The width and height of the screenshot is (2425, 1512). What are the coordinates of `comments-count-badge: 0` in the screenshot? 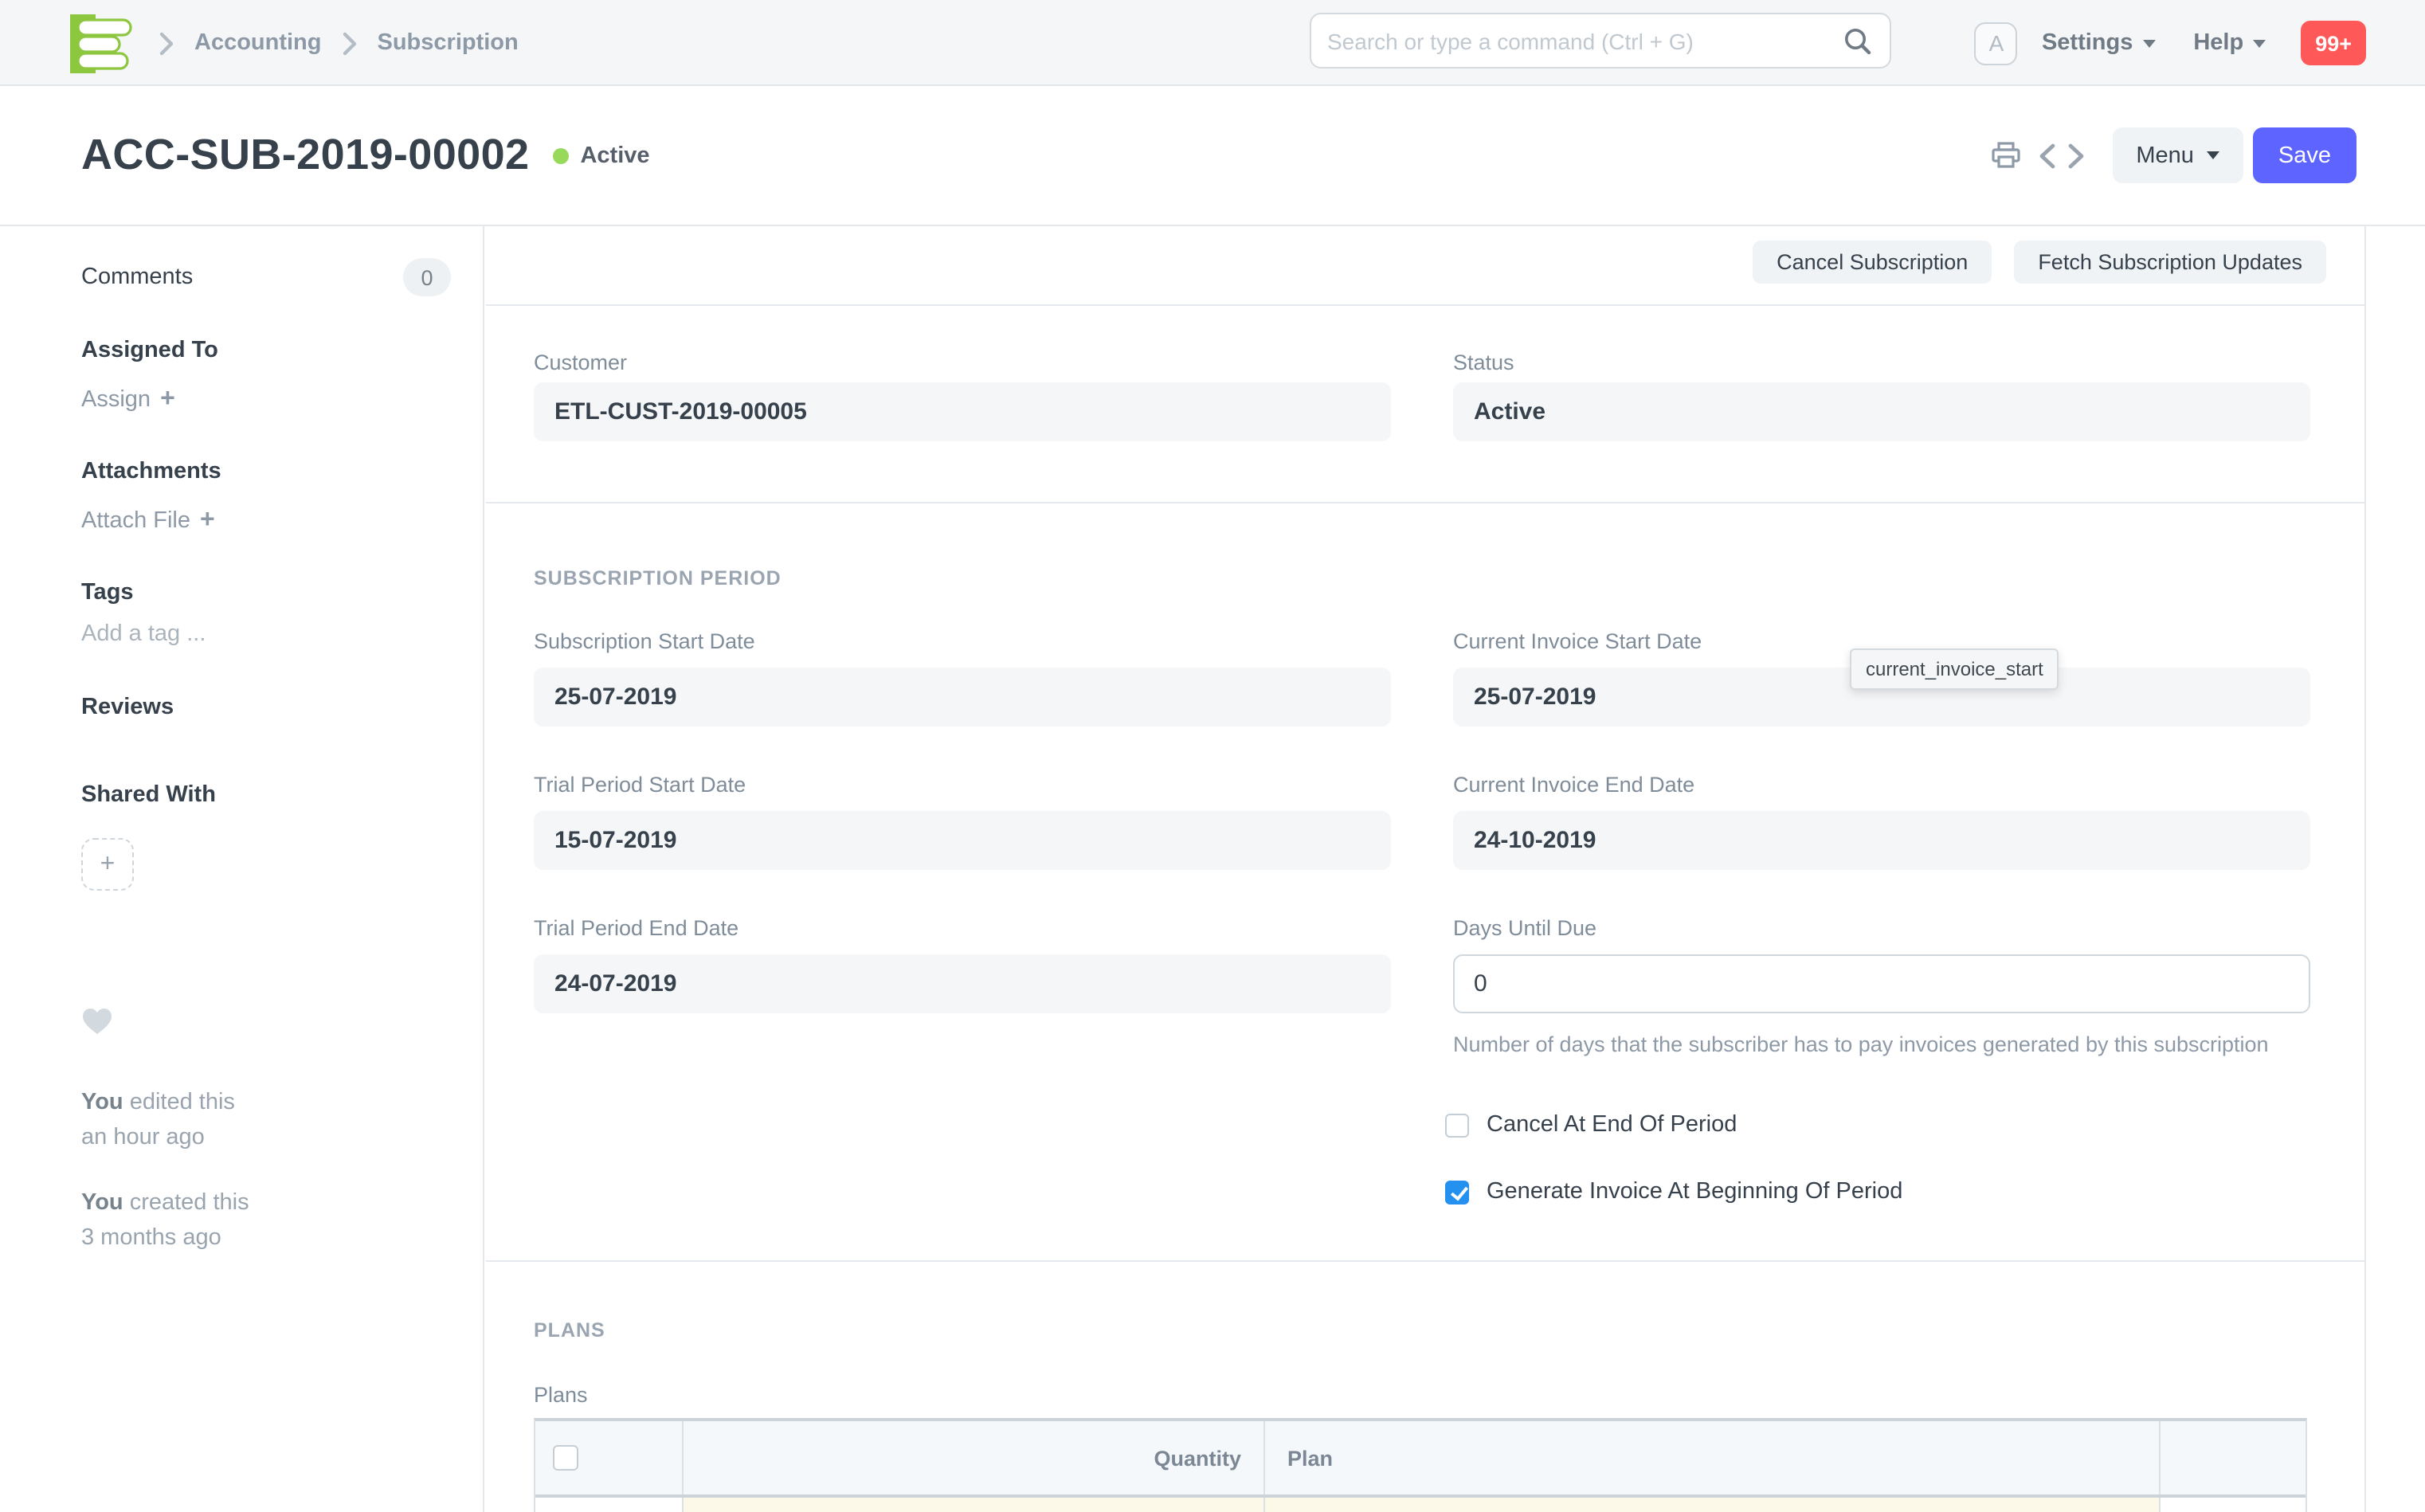 It's located at (427, 277).